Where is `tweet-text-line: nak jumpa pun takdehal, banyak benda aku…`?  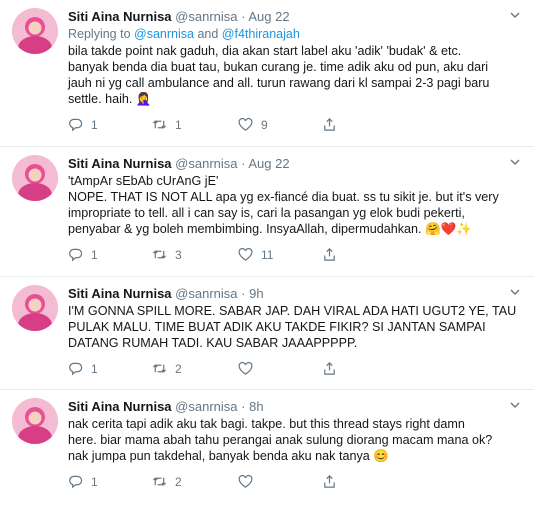 tweet-text-line: nak jumpa pun takdehal, banyak benda aku… is located at coordinates (228, 456).